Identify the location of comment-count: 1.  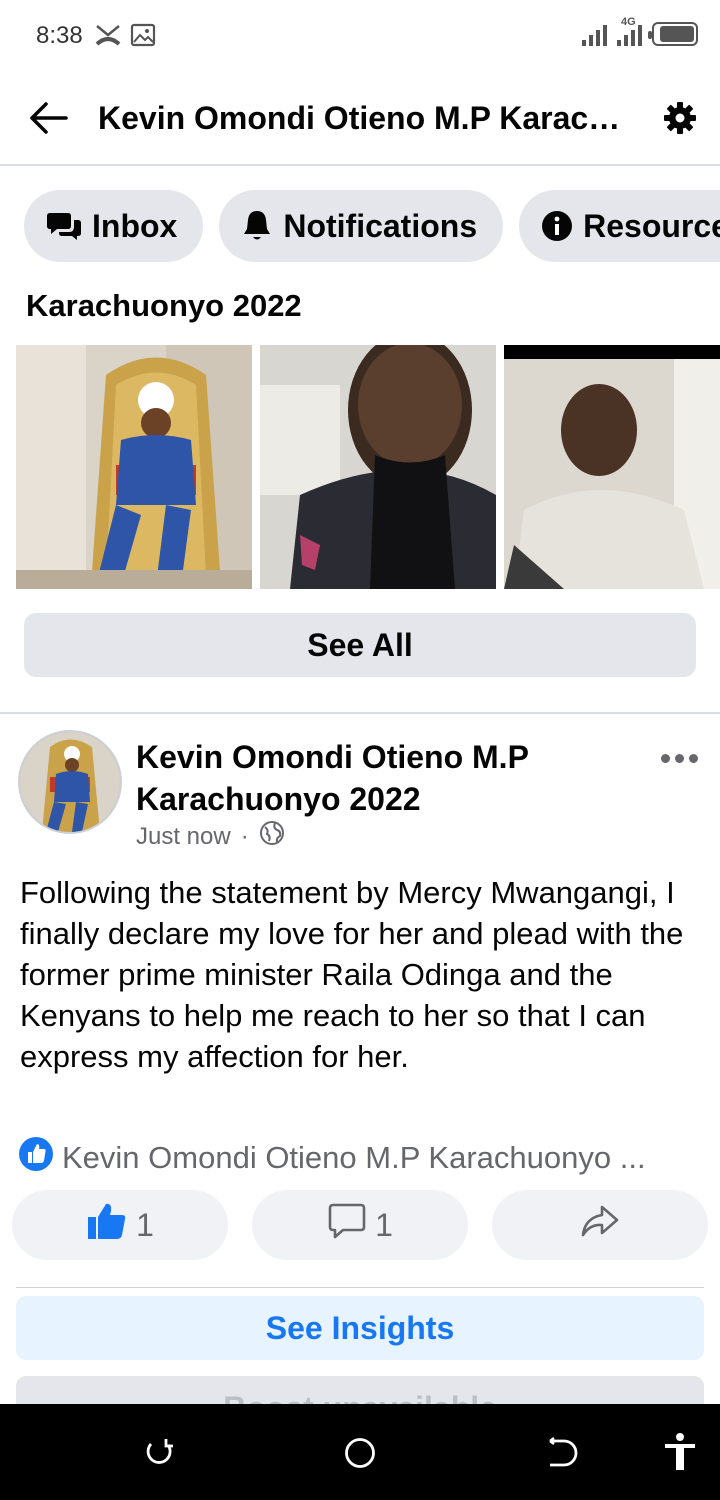
(384, 1224).